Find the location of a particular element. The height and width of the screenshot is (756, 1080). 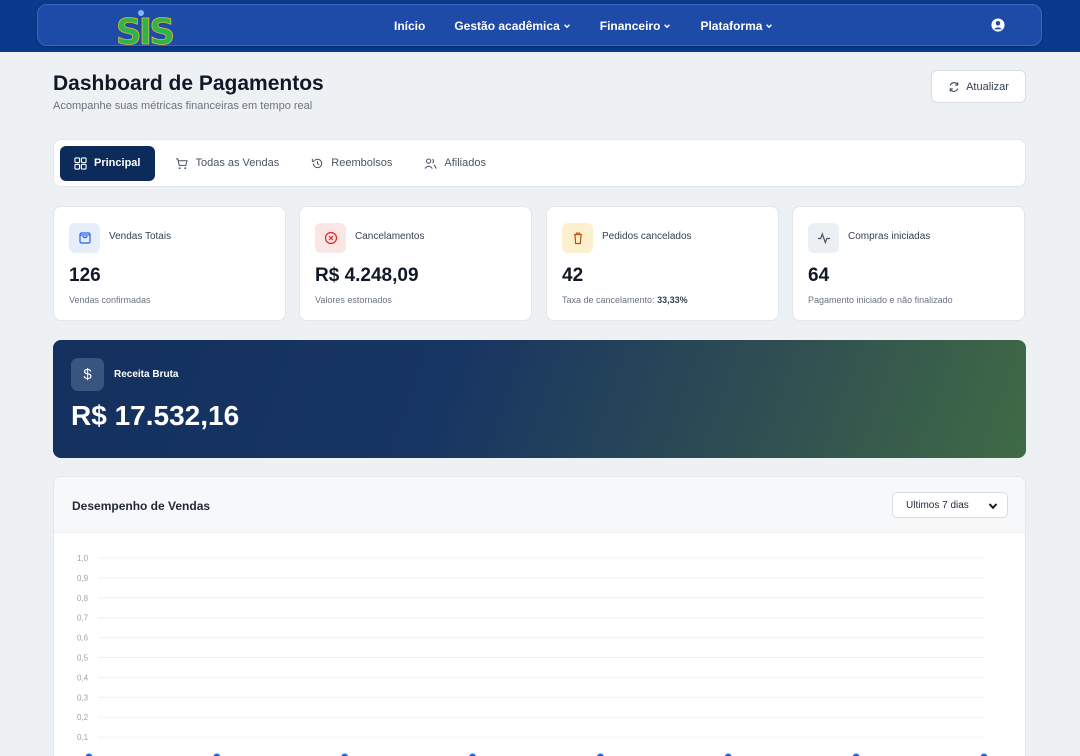

x-circle-icon is located at coordinates (330, 238).